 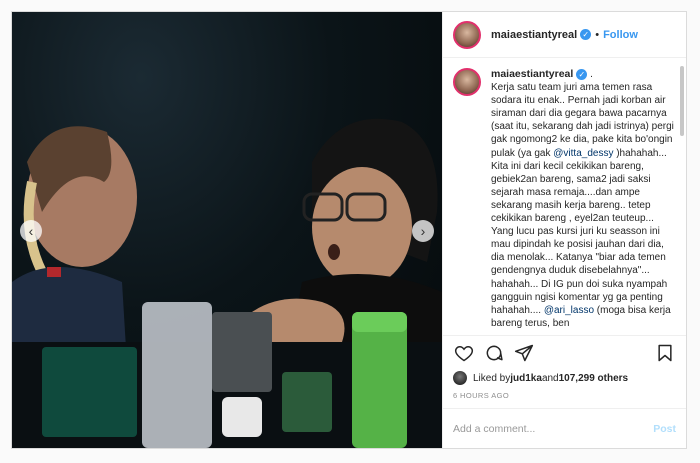 I want to click on post-timestamp: 6 HOURS AGO, so click(x=564, y=397).